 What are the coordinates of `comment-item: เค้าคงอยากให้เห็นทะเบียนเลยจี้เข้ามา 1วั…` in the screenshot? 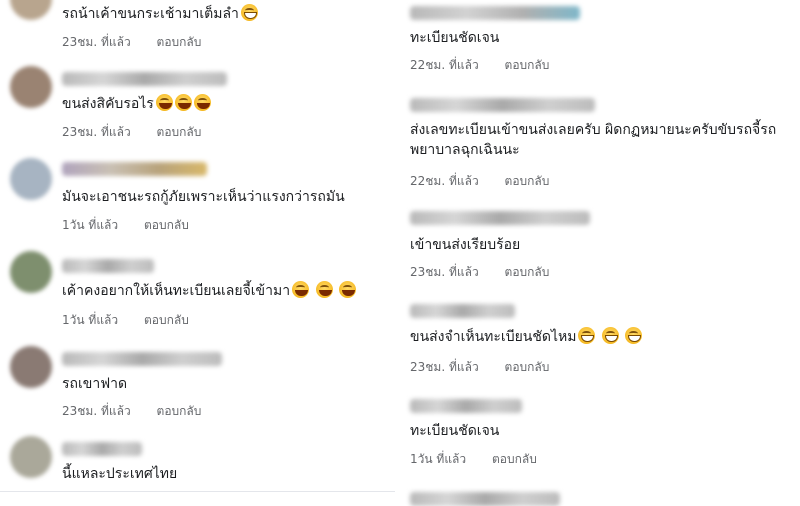 It's located at (197, 287).